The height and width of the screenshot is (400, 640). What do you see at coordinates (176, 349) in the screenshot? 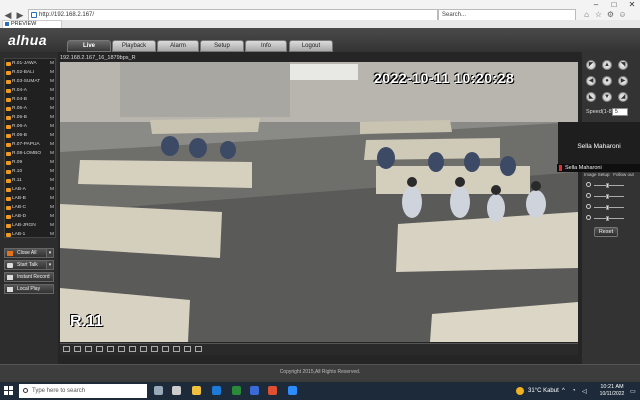
I see `record-toggle-icon` at bounding box center [176, 349].